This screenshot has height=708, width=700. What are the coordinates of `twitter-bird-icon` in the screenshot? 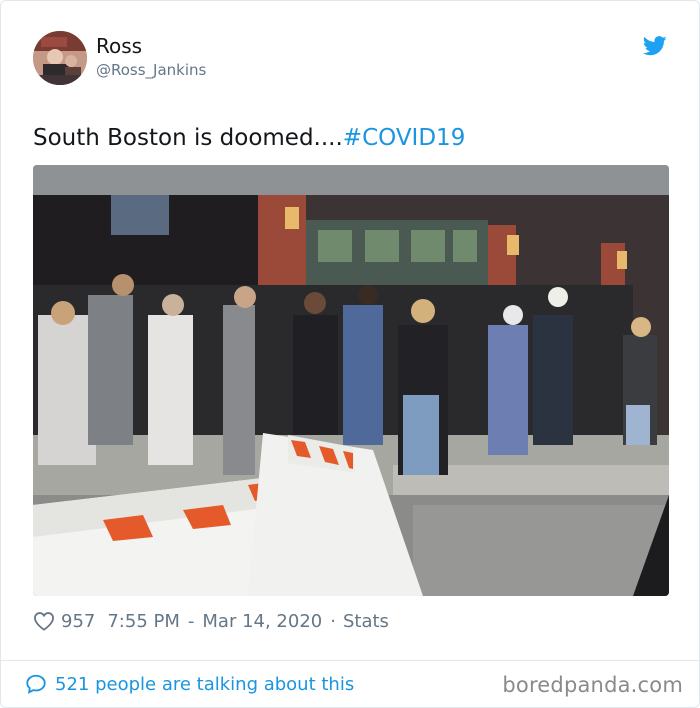 It's located at (655, 46).